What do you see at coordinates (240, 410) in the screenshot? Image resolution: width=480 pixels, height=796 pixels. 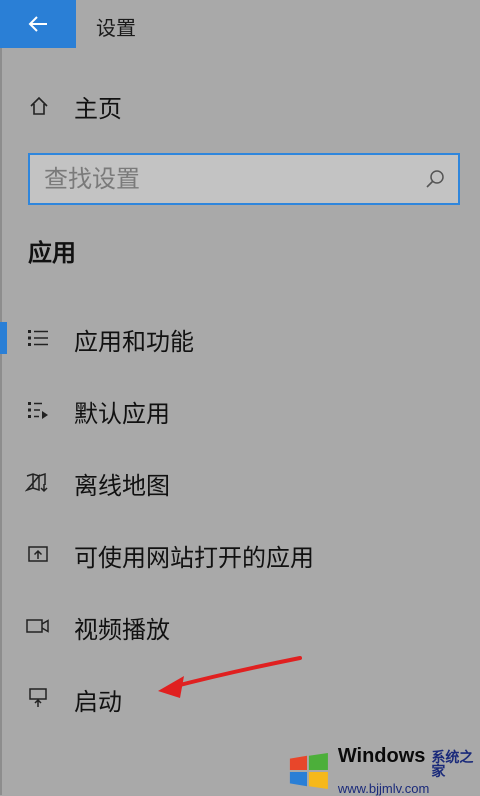 I see `nav-item-default-apps: 默认应用` at bounding box center [240, 410].